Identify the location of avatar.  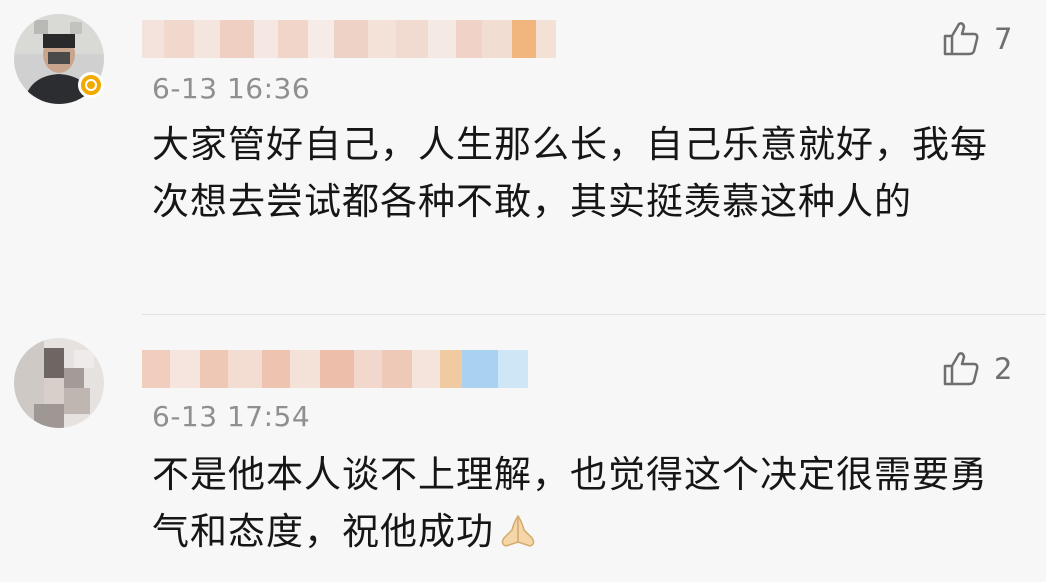
(59, 383).